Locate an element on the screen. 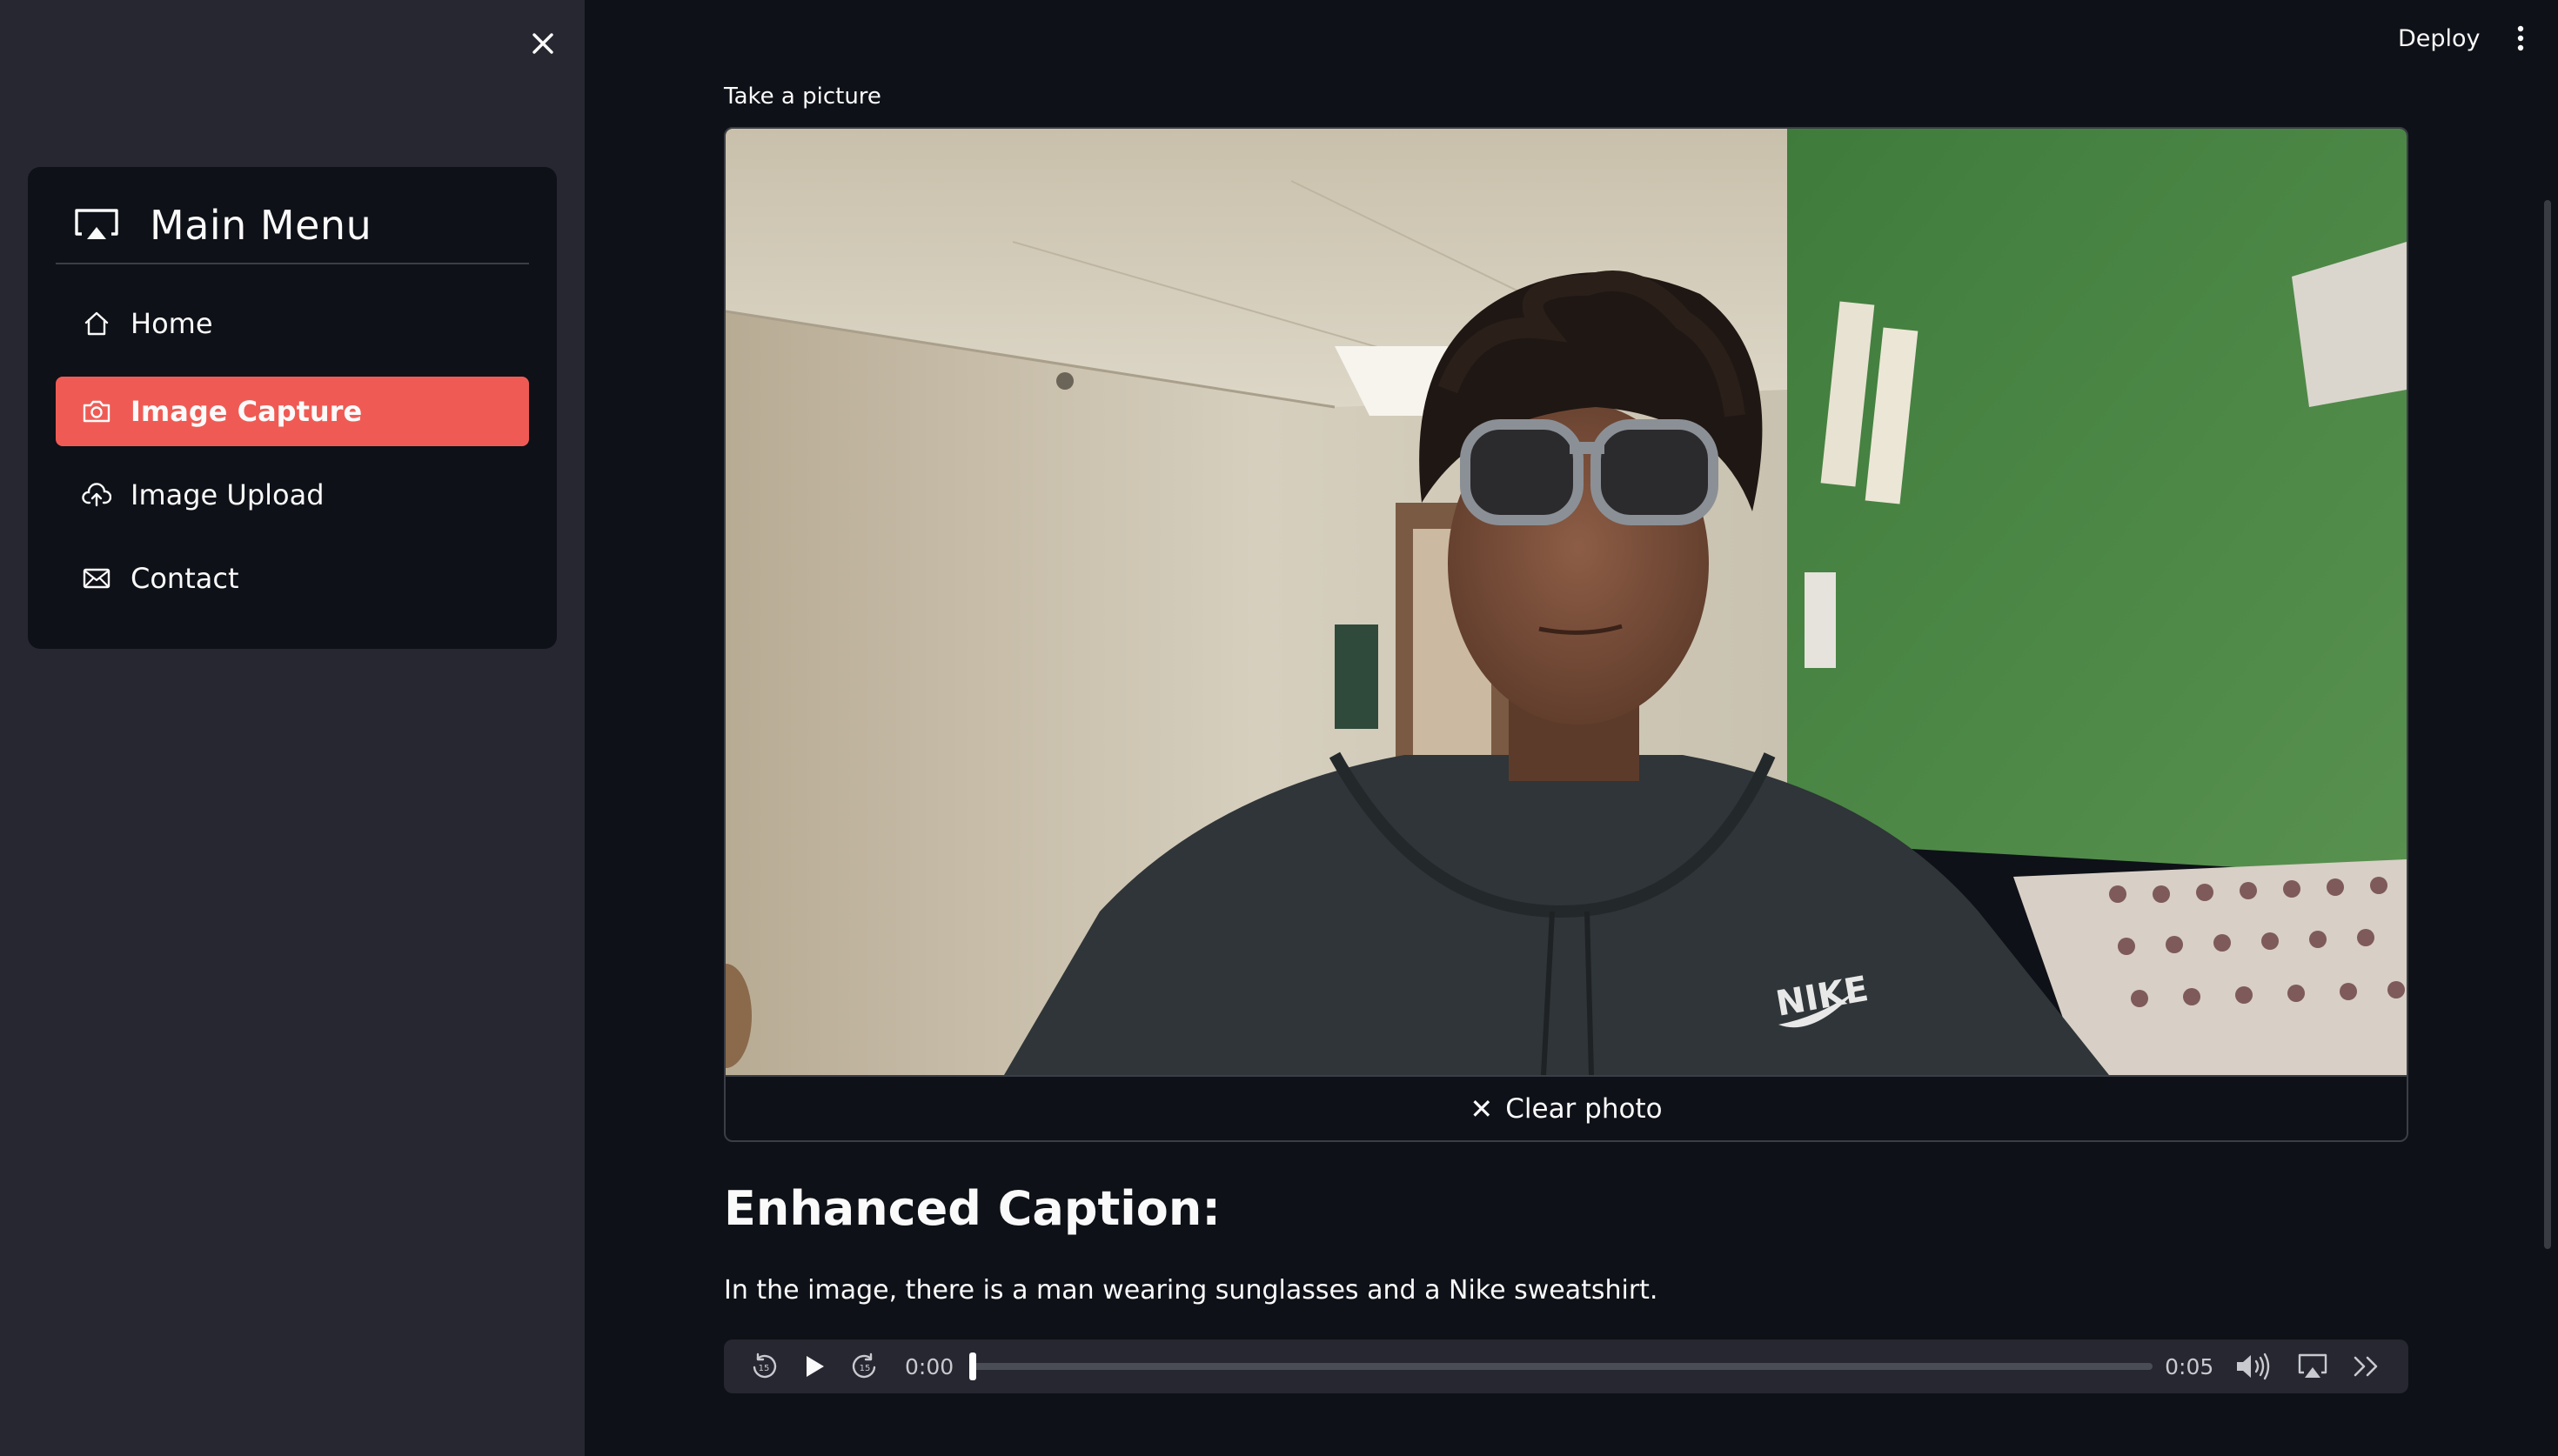 This screenshot has height=1456, width=2558. play-button is located at coordinates (814, 1366).